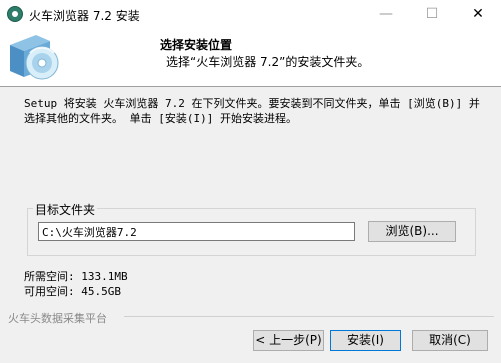  Describe the element at coordinates (15, 14) in the screenshot. I see `app-icon` at that location.